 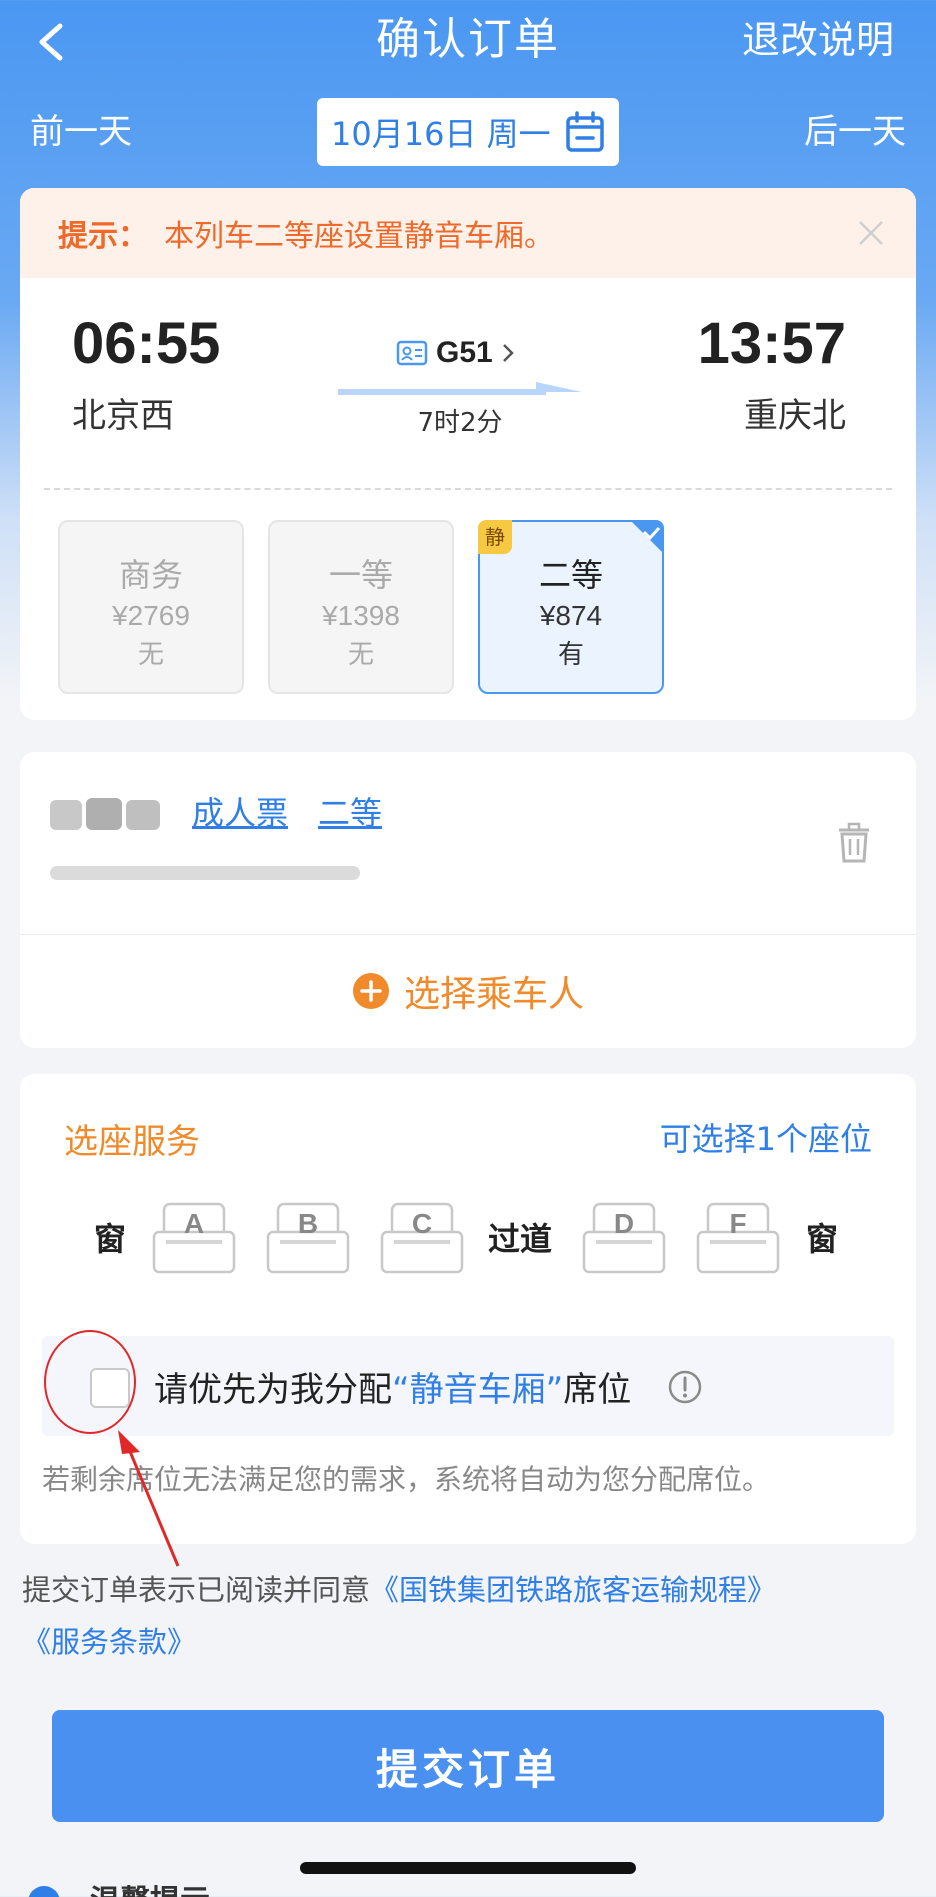 I want to click on id-card-icon, so click(x=412, y=353).